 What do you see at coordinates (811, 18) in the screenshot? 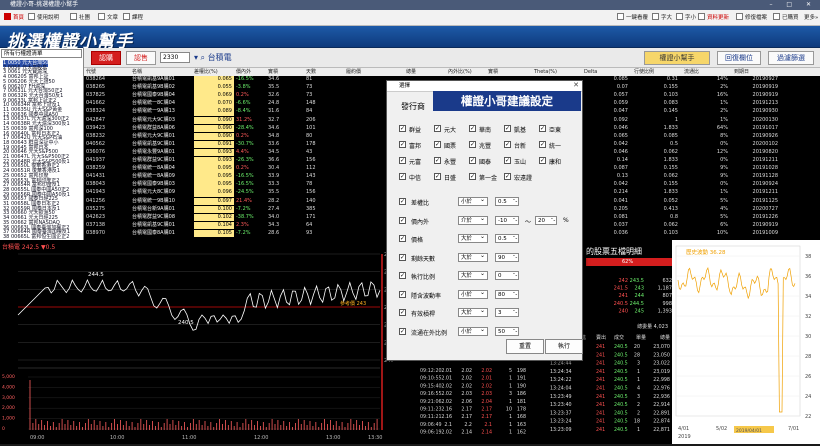
I see `menu-more: 更多»` at bounding box center [811, 18].